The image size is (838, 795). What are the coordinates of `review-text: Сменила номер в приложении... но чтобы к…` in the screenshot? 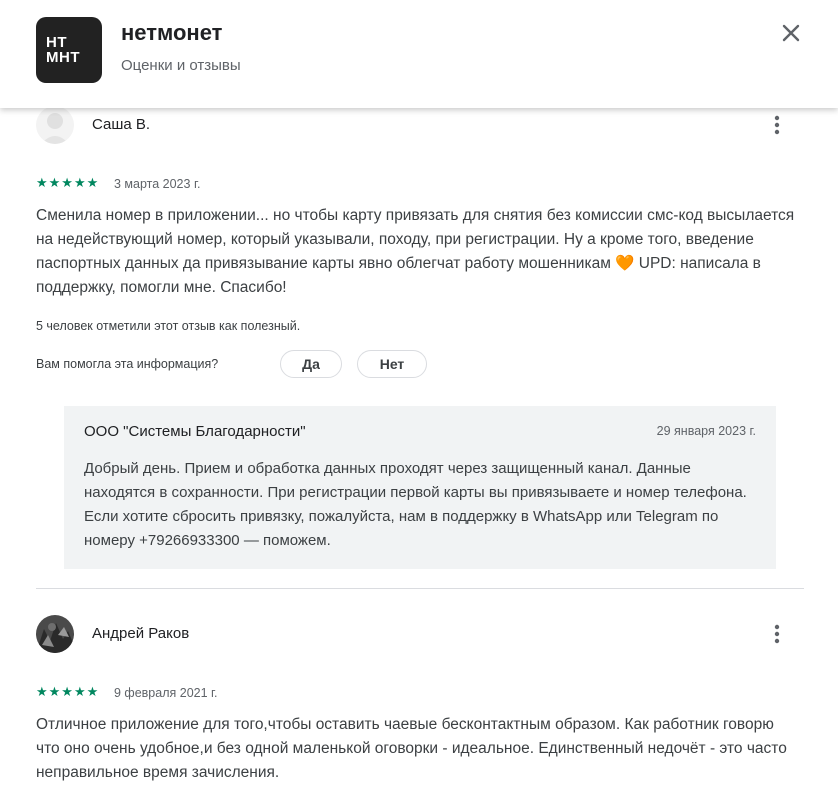 It's located at (415, 251).